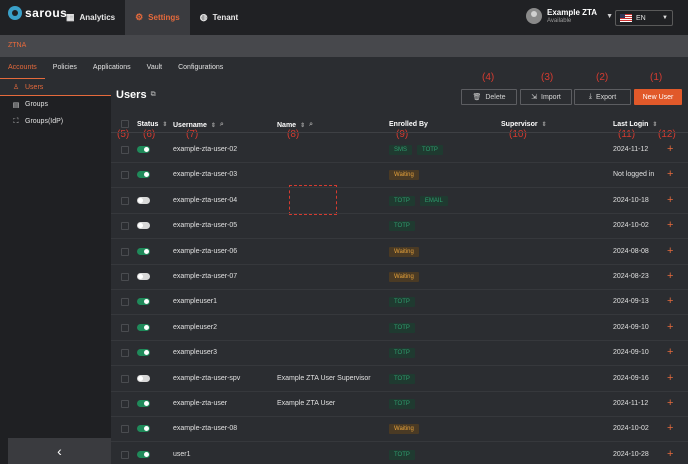 This screenshot has width=688, height=464. I want to click on new-user-button: New User, so click(658, 97).